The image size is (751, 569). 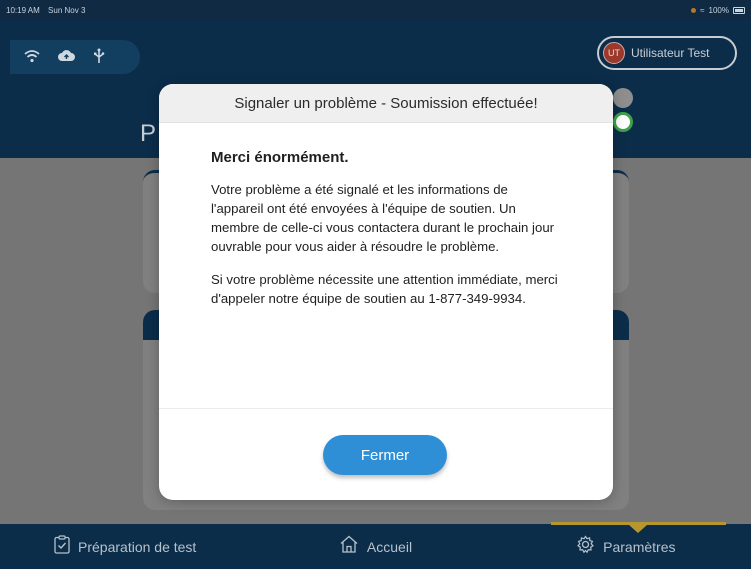 What do you see at coordinates (585, 546) in the screenshot?
I see `gear-icon` at bounding box center [585, 546].